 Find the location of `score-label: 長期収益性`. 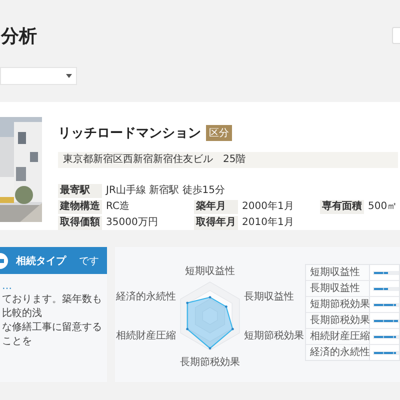

score-label: 長期収益性 is located at coordinates (338, 288).